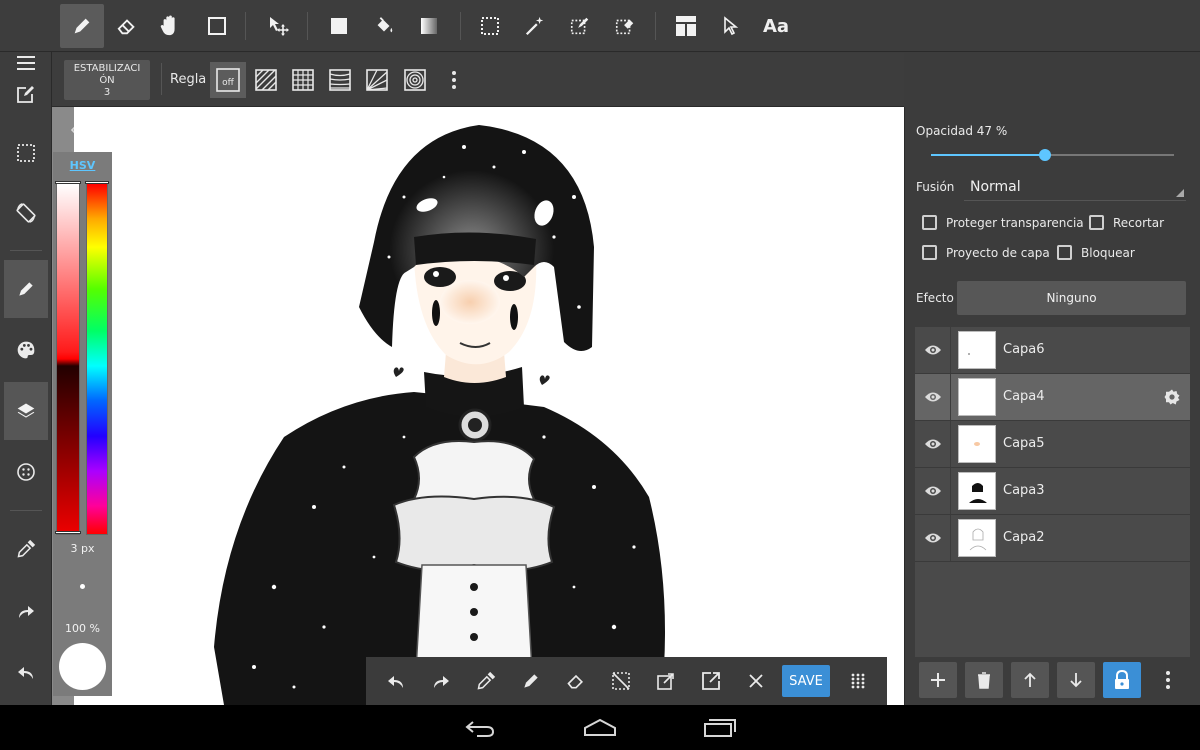 The width and height of the screenshot is (1200, 750). I want to click on undo-icon, so click(25, 673).